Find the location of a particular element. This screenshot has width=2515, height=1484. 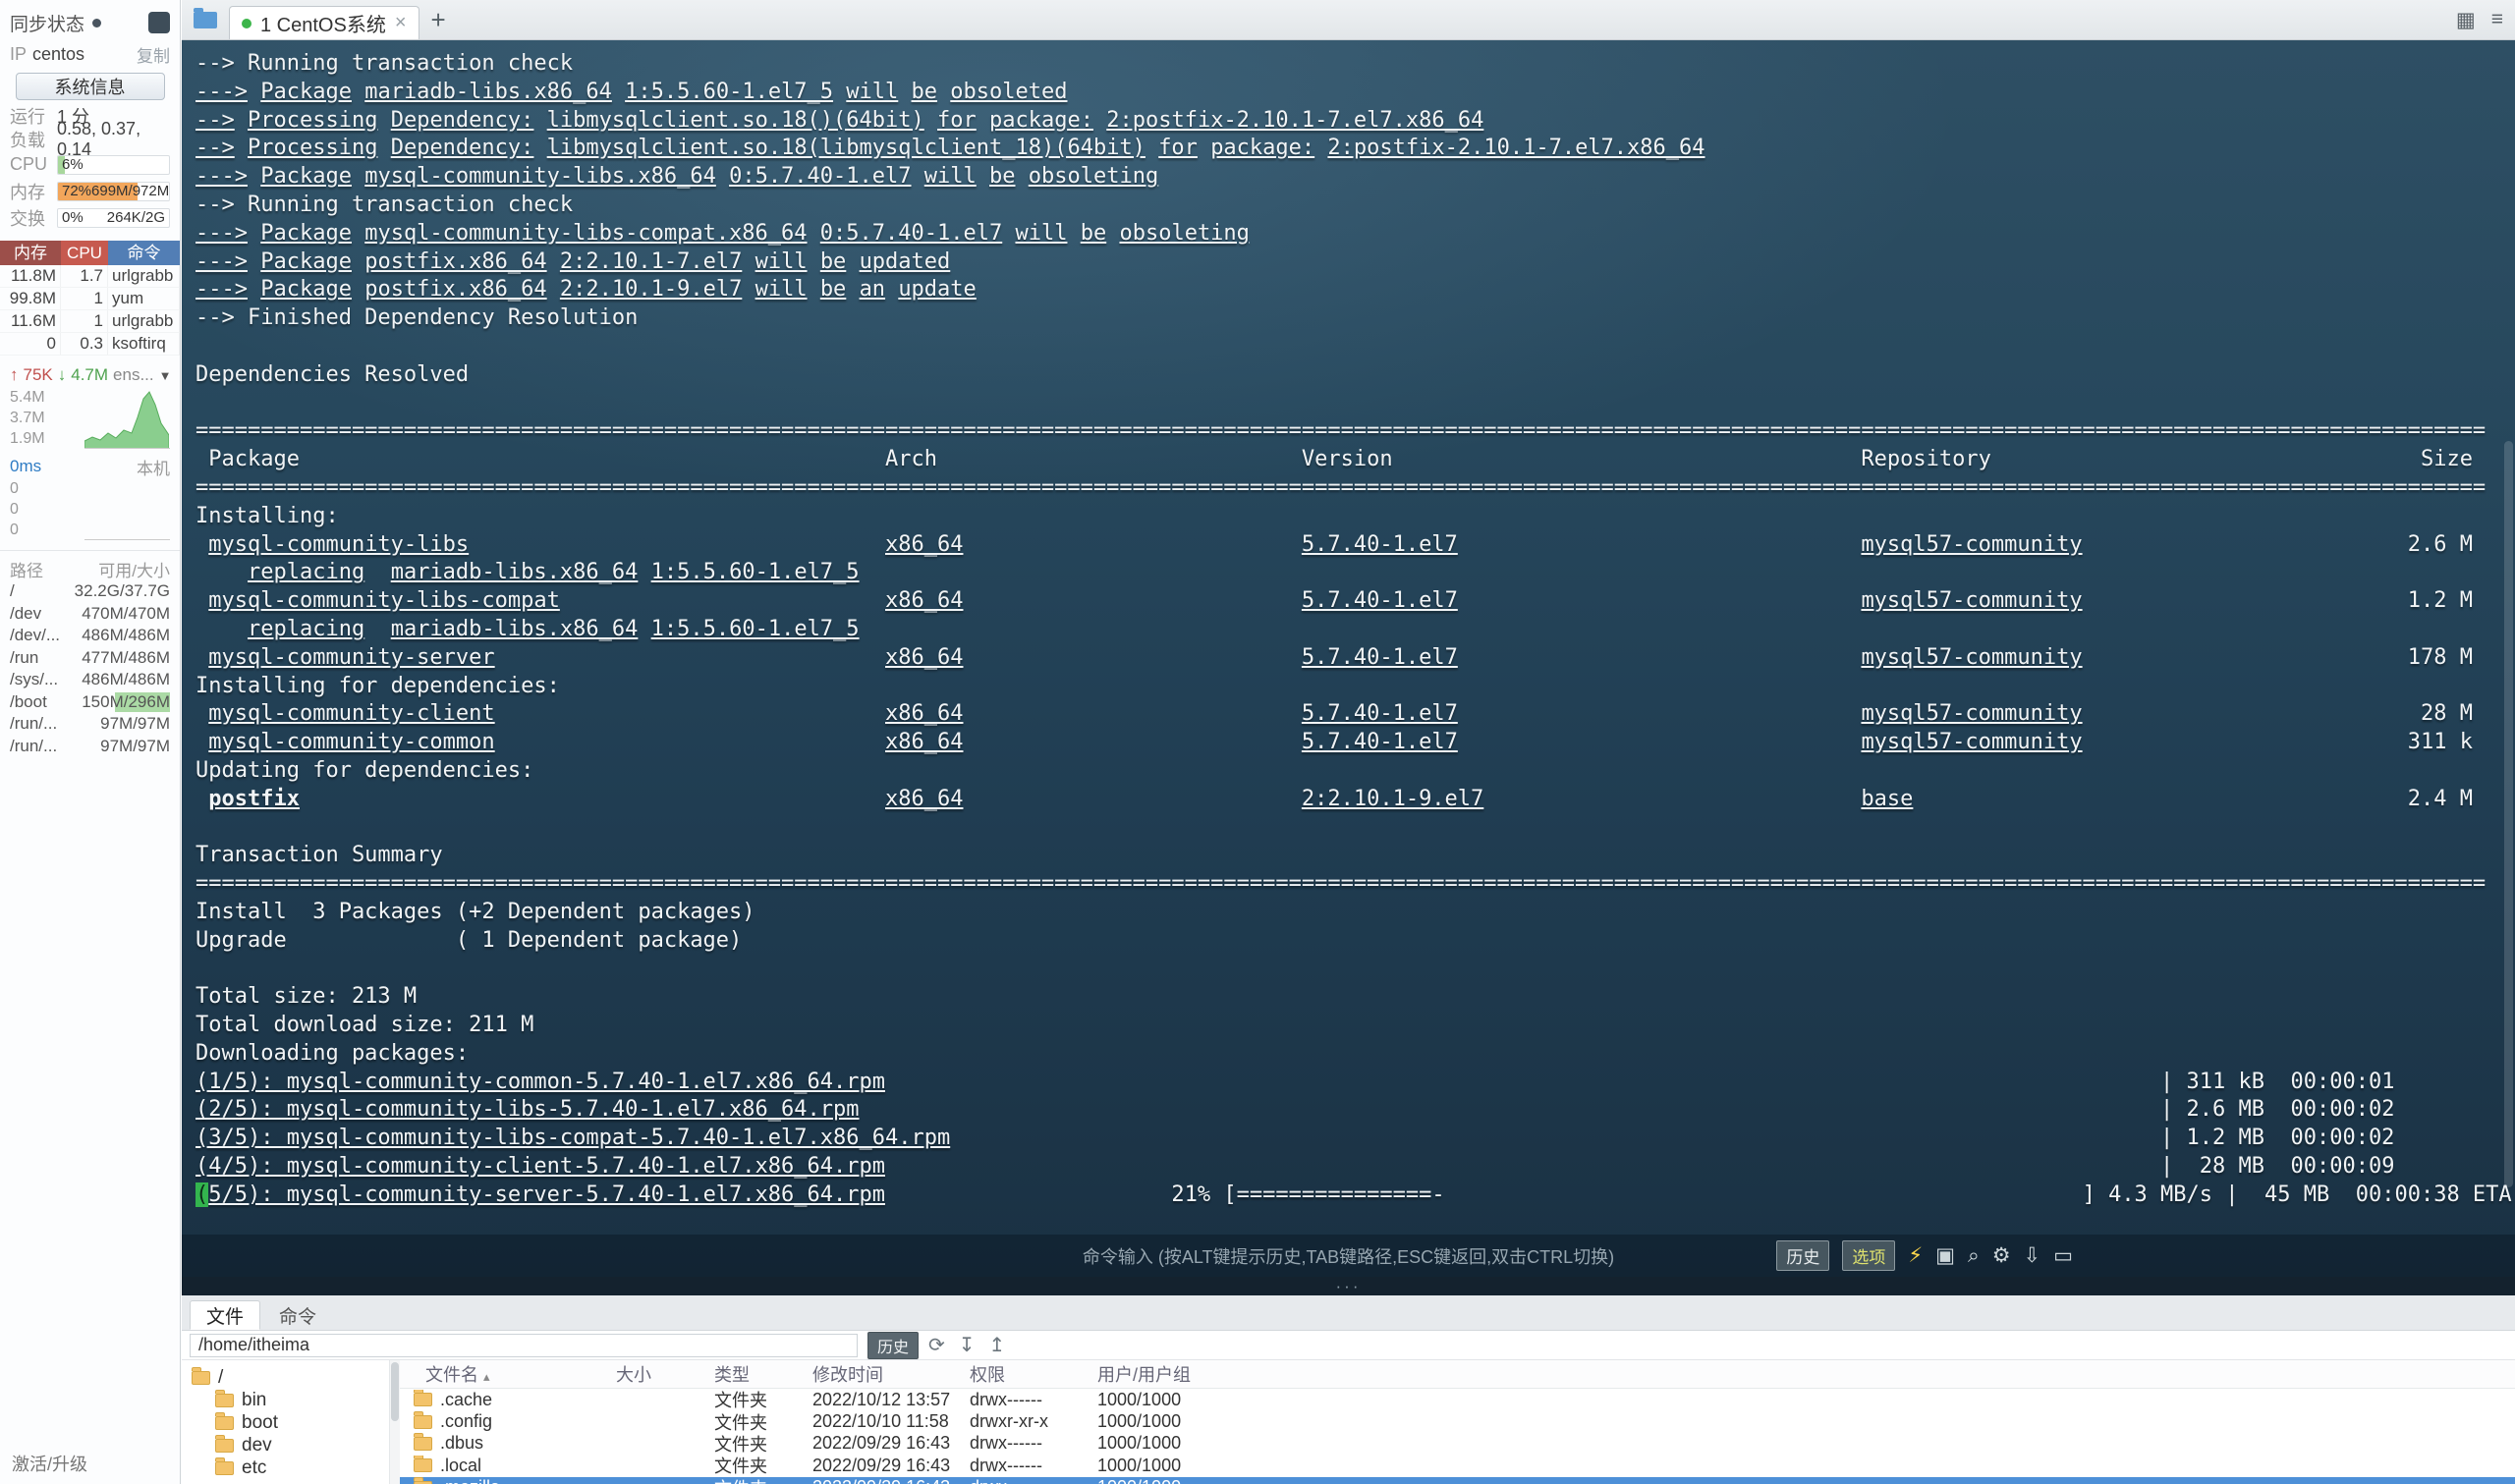

file-table-header: 文件名 ▴ 大小 类型 修改时间 权限 用户/用户组 is located at coordinates (1457, 1374).